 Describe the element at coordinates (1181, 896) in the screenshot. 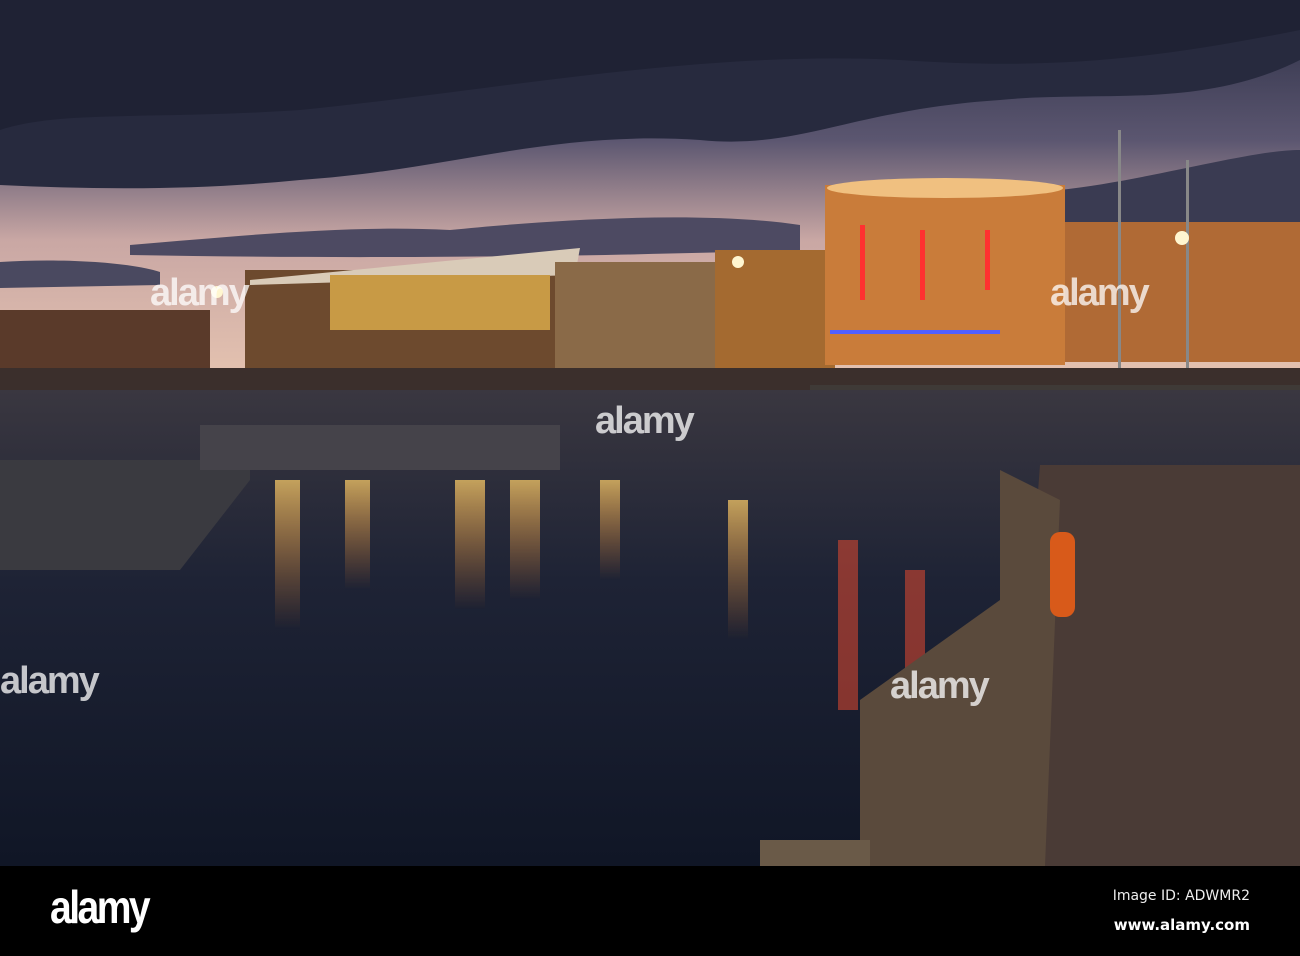

I see `image-id: Image ID: ADWMR2` at that location.